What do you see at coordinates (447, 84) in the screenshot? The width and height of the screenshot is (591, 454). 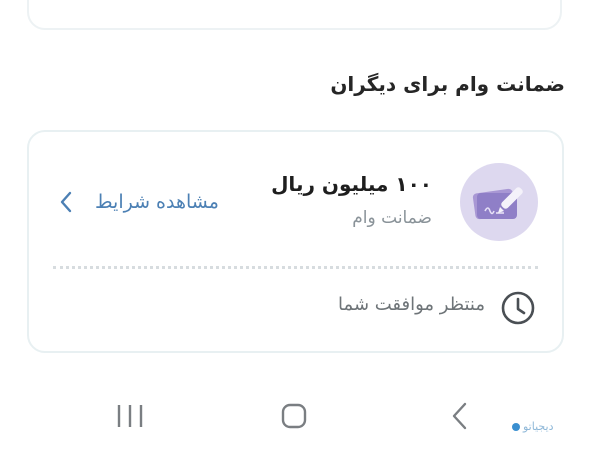 I see `section-title: ضمانت وام برای دیگران` at bounding box center [447, 84].